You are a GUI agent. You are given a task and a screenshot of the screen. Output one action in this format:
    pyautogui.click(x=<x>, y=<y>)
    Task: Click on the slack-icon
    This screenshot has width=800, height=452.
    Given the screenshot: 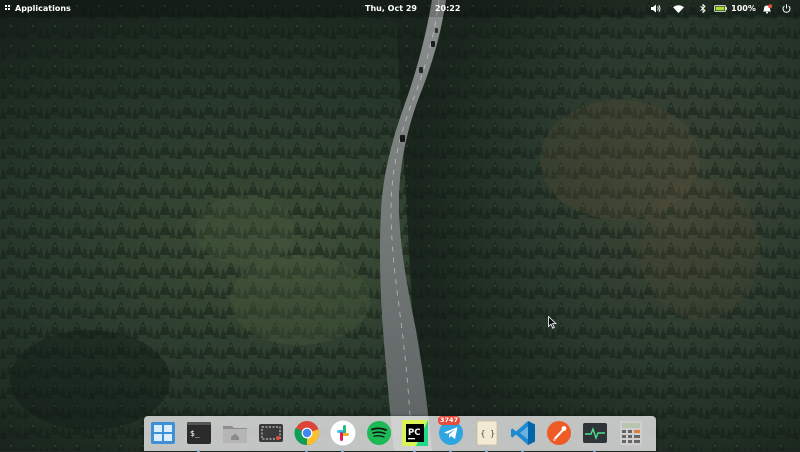 What is the action you would take?
    pyautogui.click(x=343, y=433)
    